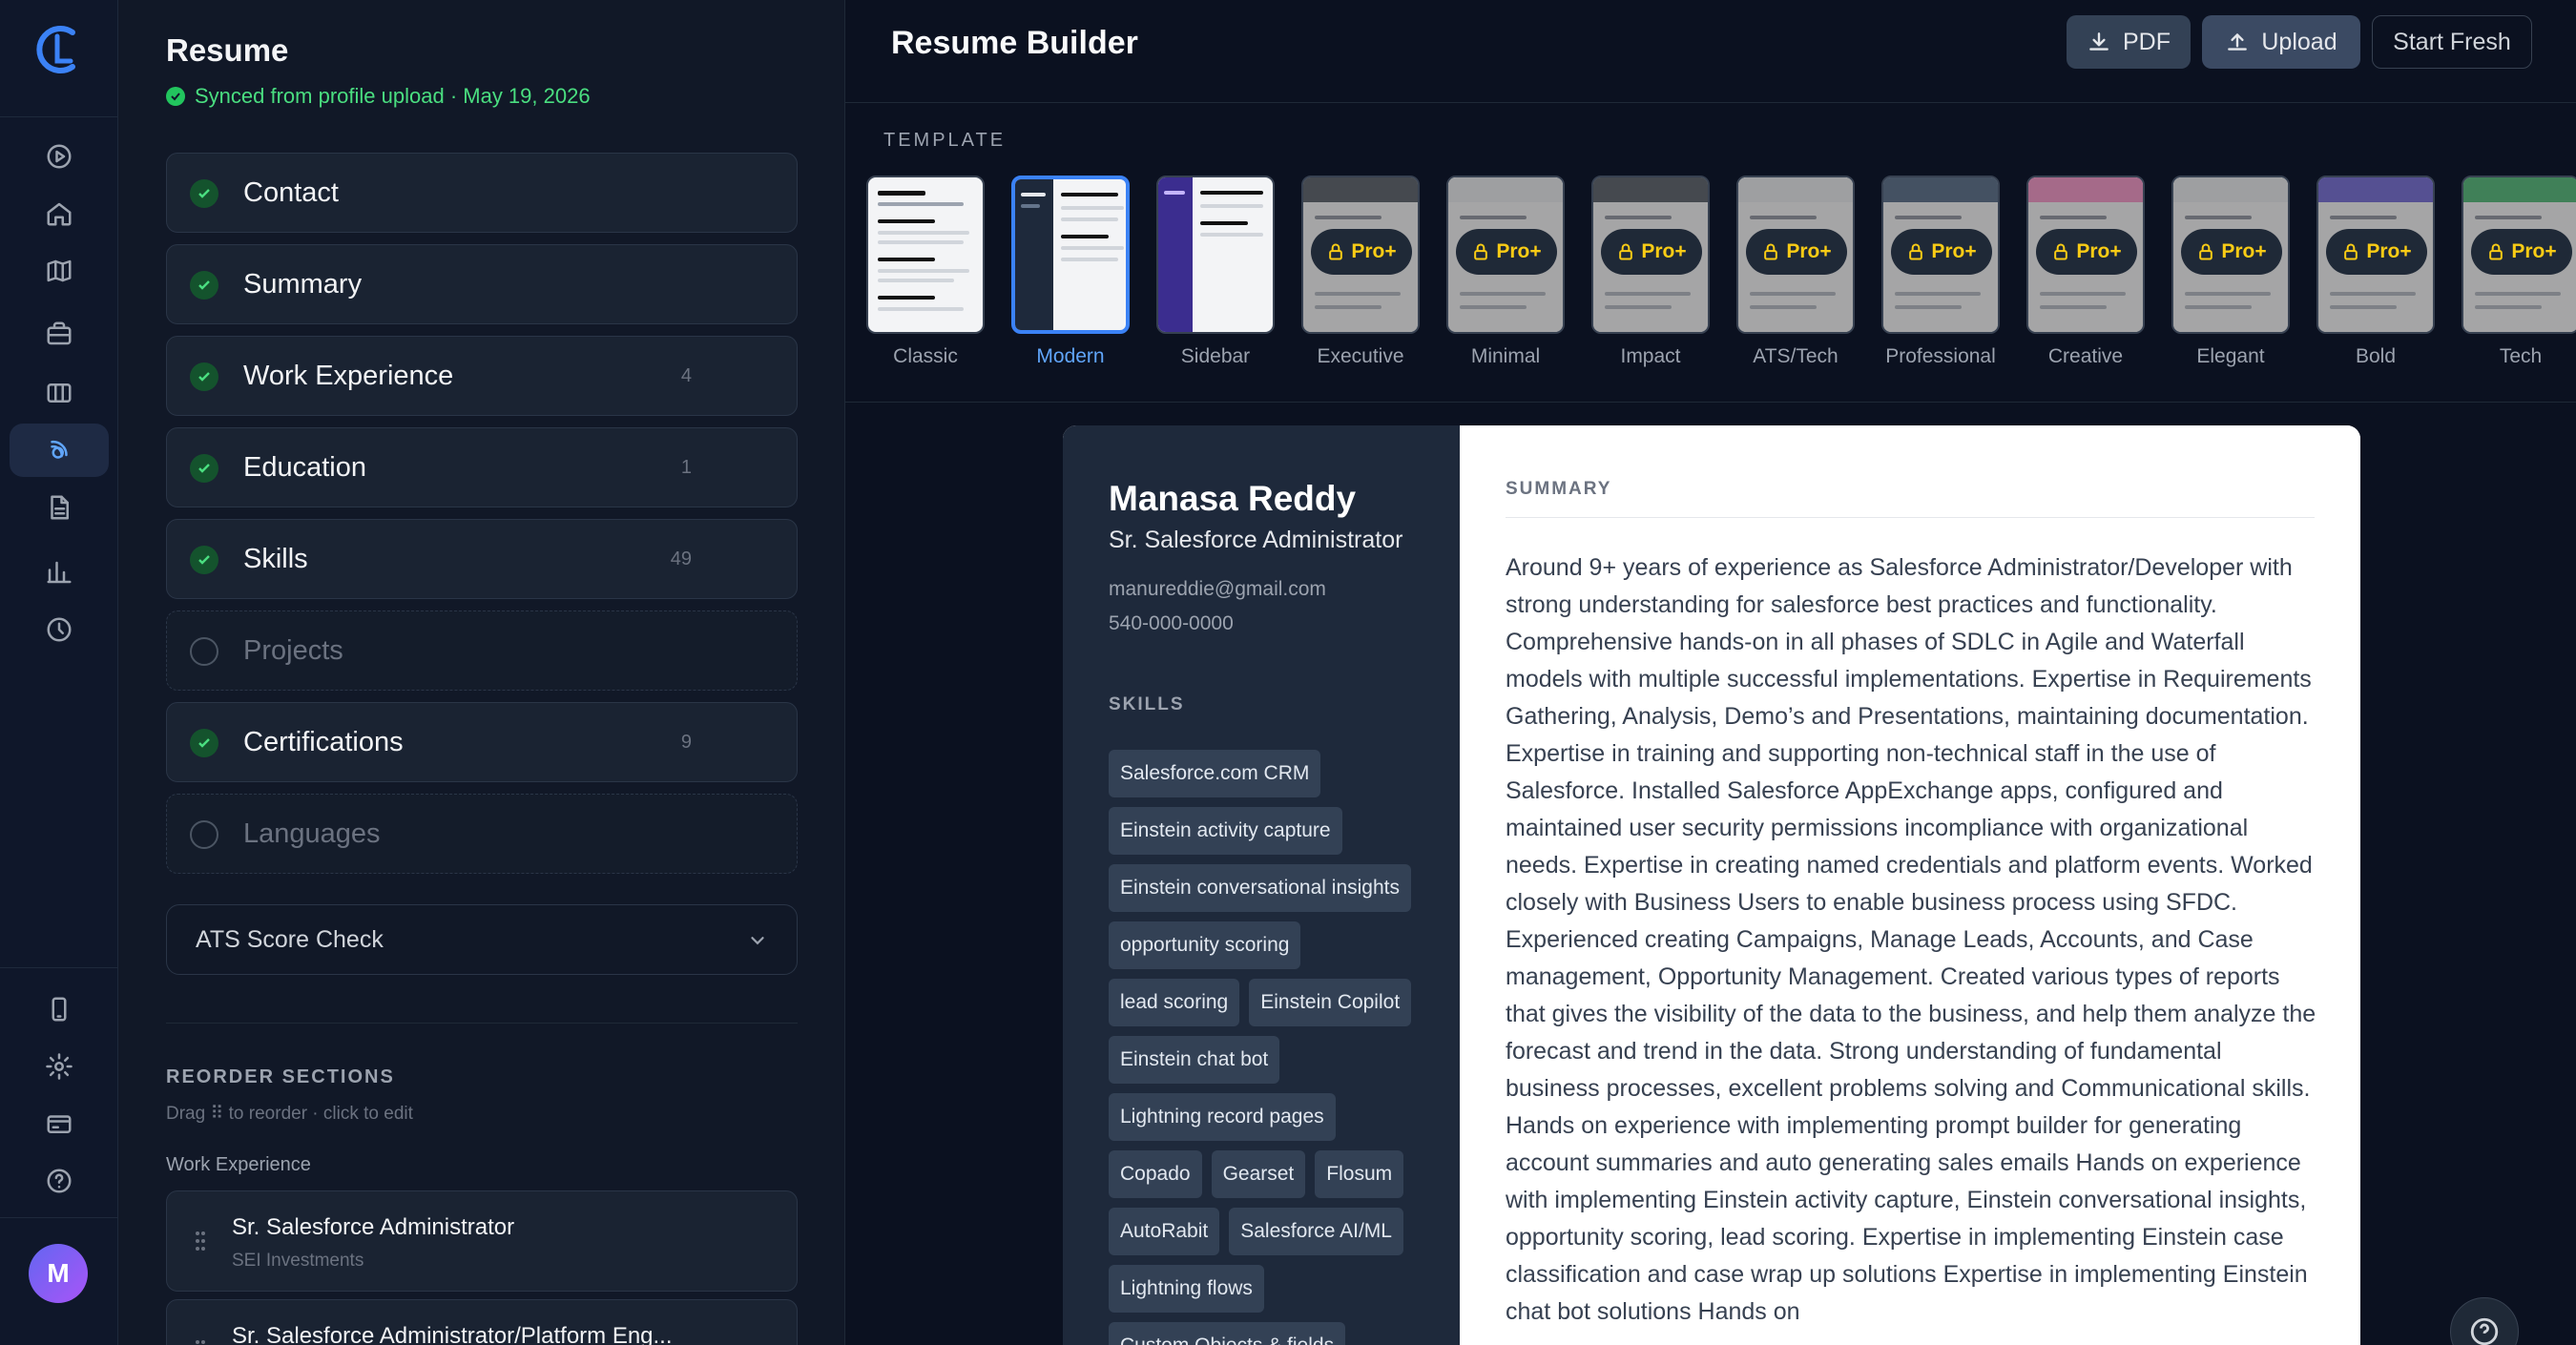  Describe the element at coordinates (945, 140) in the screenshot. I see `template-caption: TEMPLATE` at that location.